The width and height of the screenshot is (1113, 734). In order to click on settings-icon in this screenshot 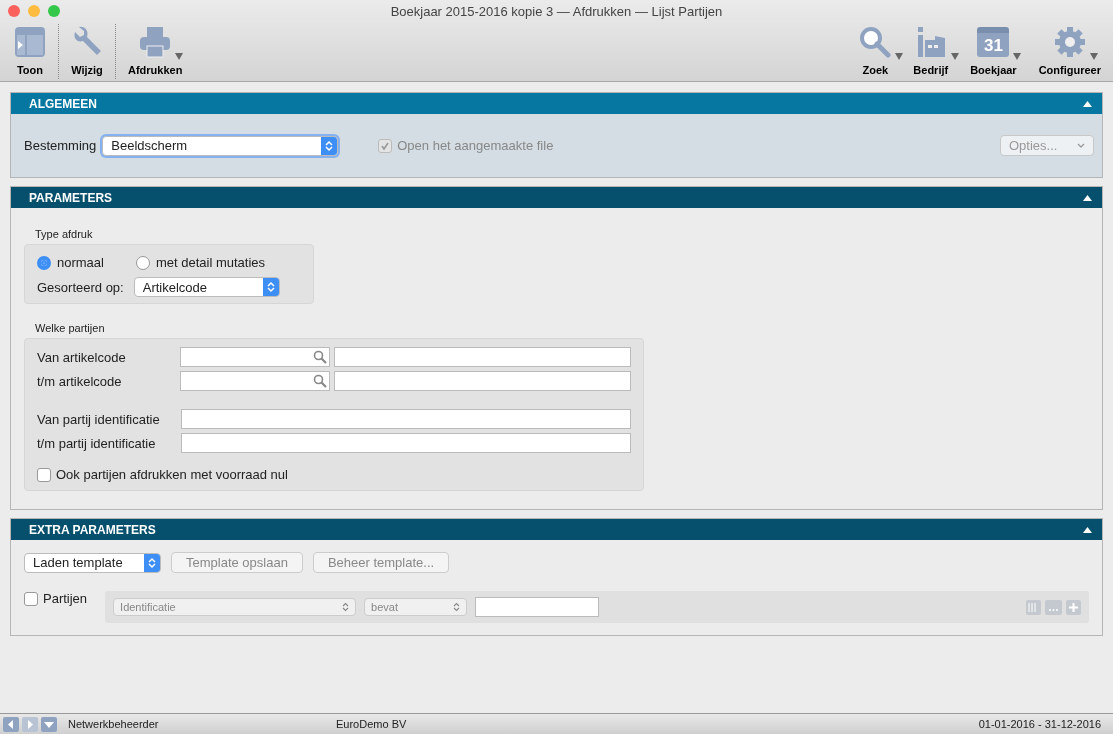, I will do `click(1069, 42)`.